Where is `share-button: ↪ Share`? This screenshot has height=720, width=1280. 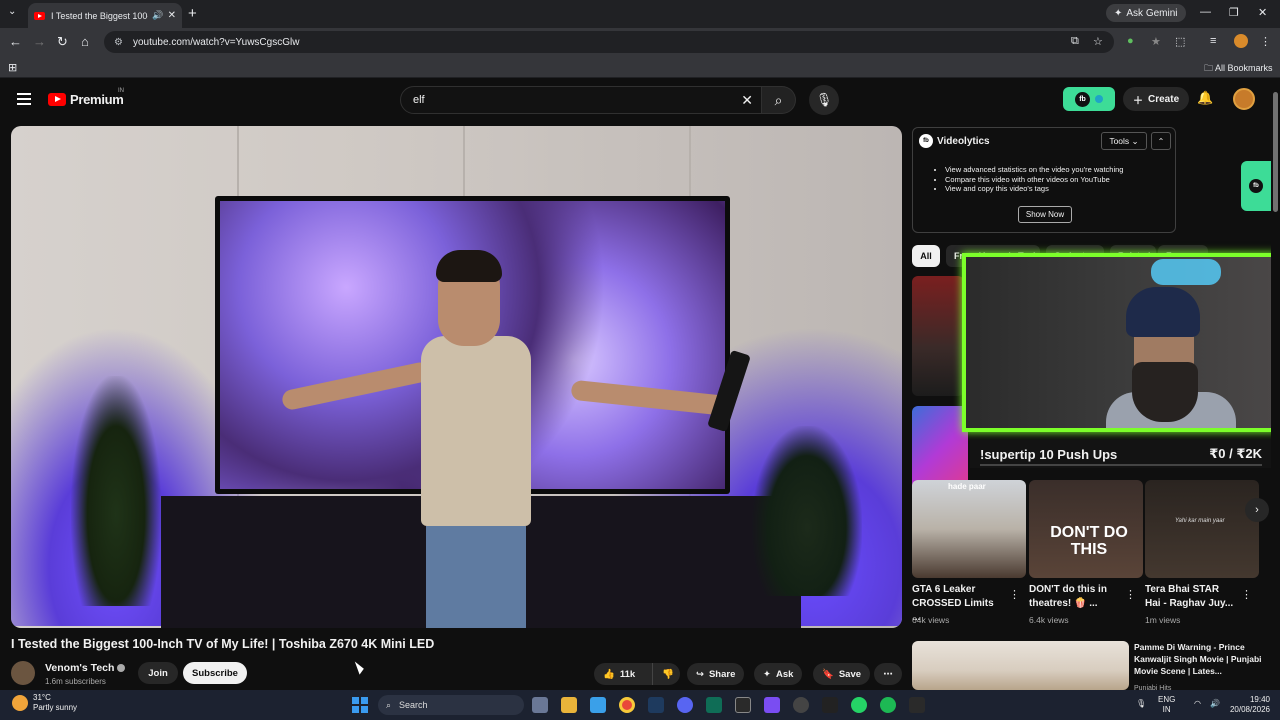
share-button: ↪ Share is located at coordinates (716, 674).